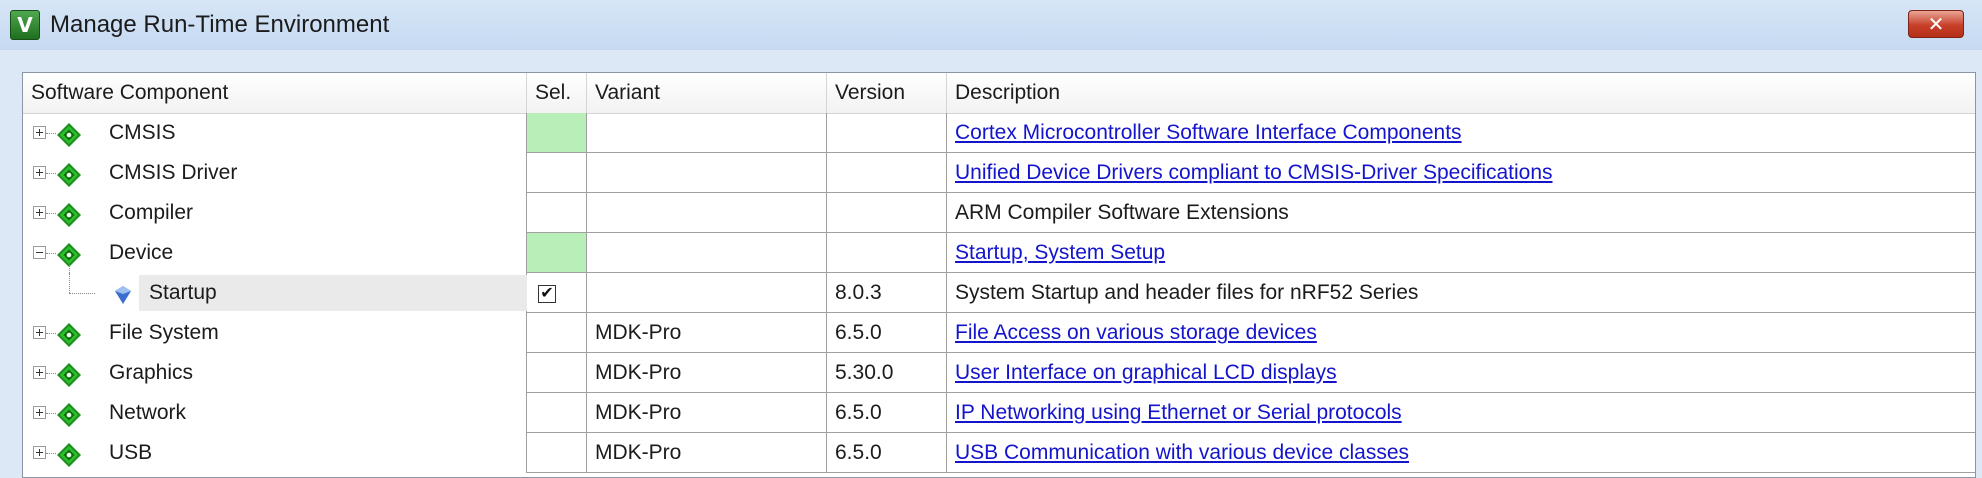 This screenshot has width=1982, height=478. Describe the element at coordinates (1461, 93) in the screenshot. I see `column-header-description: Description` at that location.